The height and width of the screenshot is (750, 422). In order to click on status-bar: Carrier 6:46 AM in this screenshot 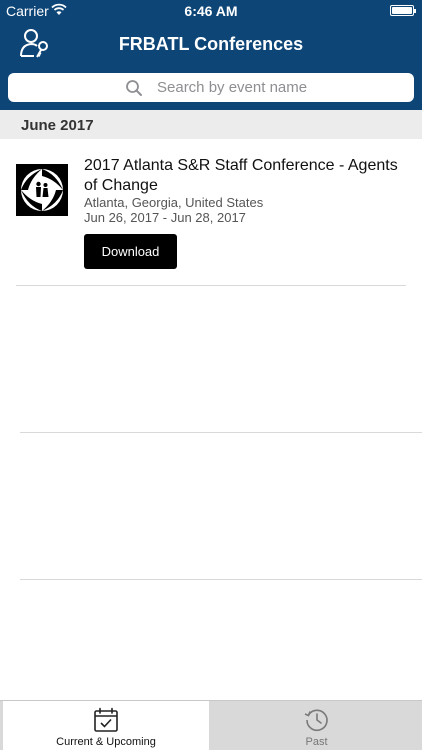, I will do `click(211, 11)`.